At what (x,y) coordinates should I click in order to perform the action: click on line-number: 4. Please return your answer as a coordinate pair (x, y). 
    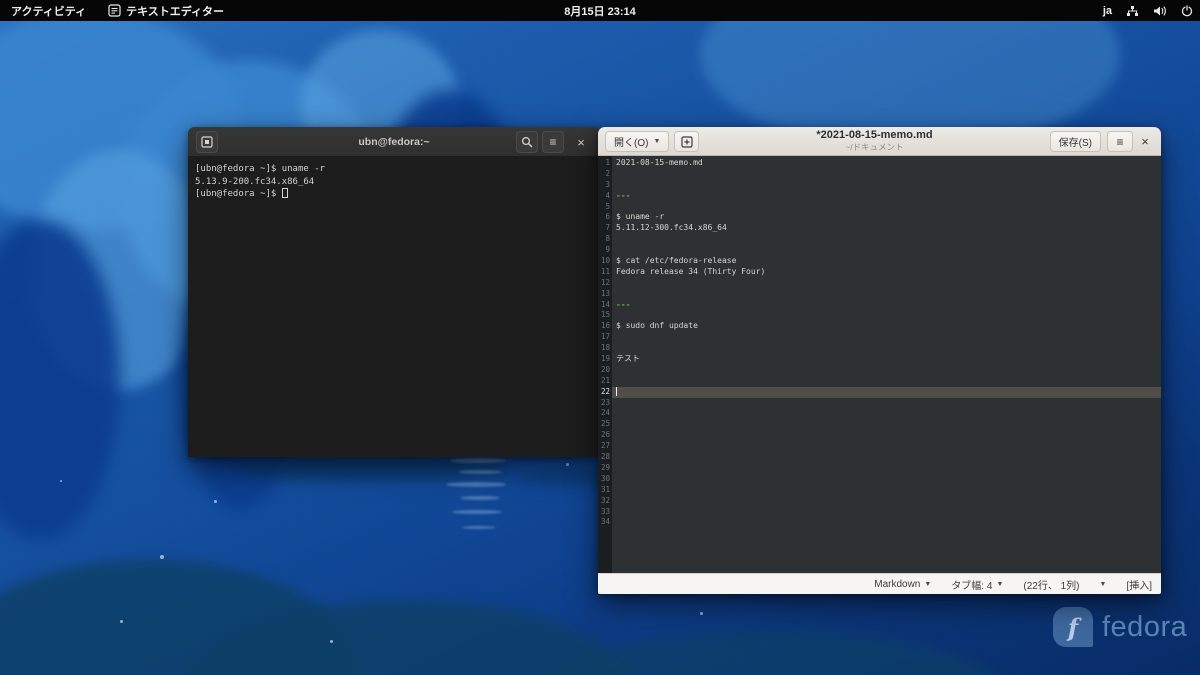
    Looking at the image, I should click on (607, 195).